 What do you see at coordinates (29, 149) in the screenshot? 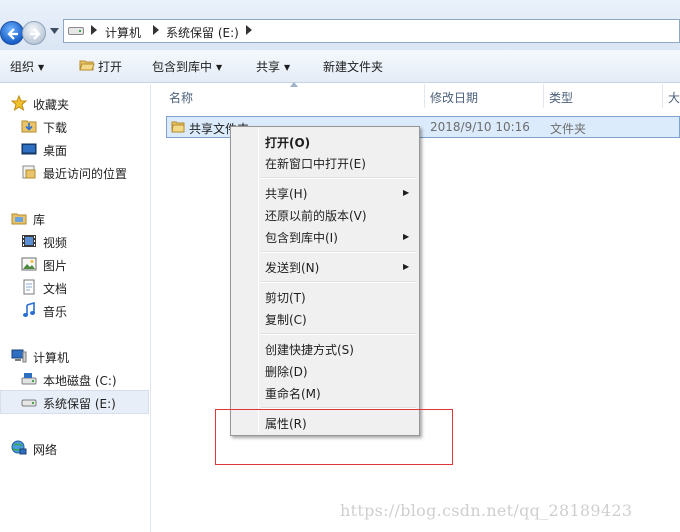
I see `desktop-icon` at bounding box center [29, 149].